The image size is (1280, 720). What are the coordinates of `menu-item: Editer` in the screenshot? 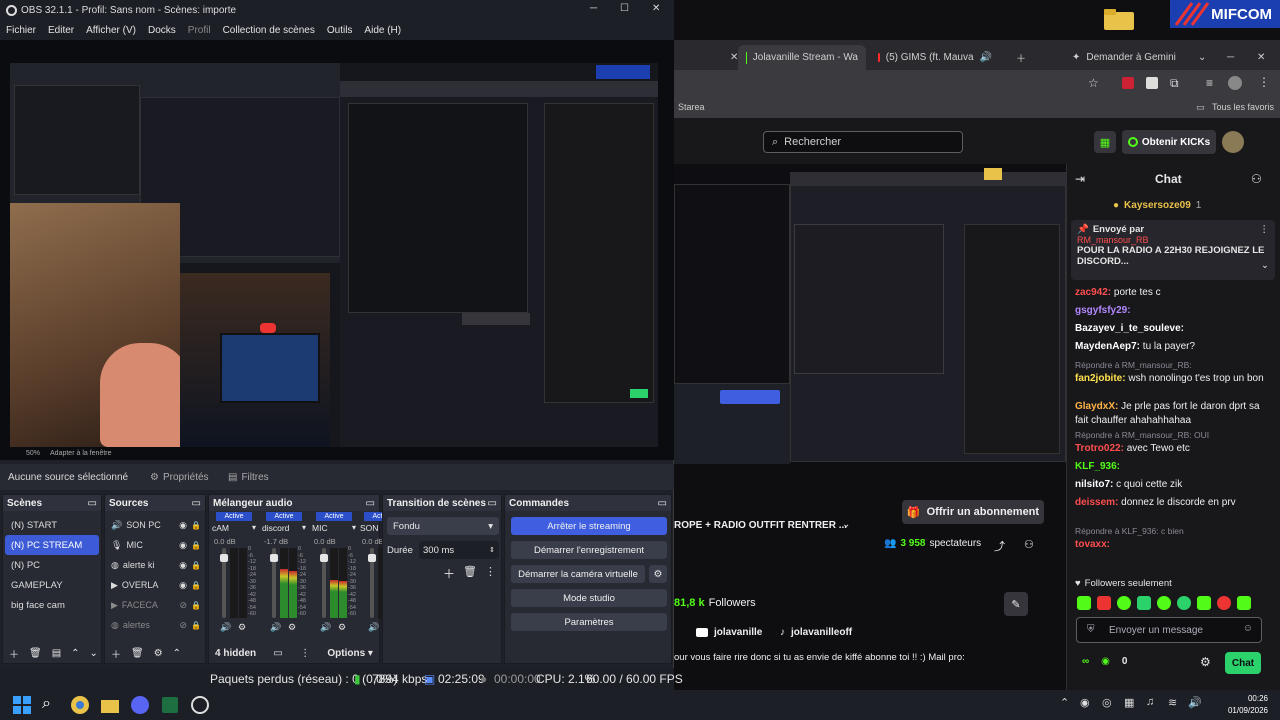 It's located at (61, 30).